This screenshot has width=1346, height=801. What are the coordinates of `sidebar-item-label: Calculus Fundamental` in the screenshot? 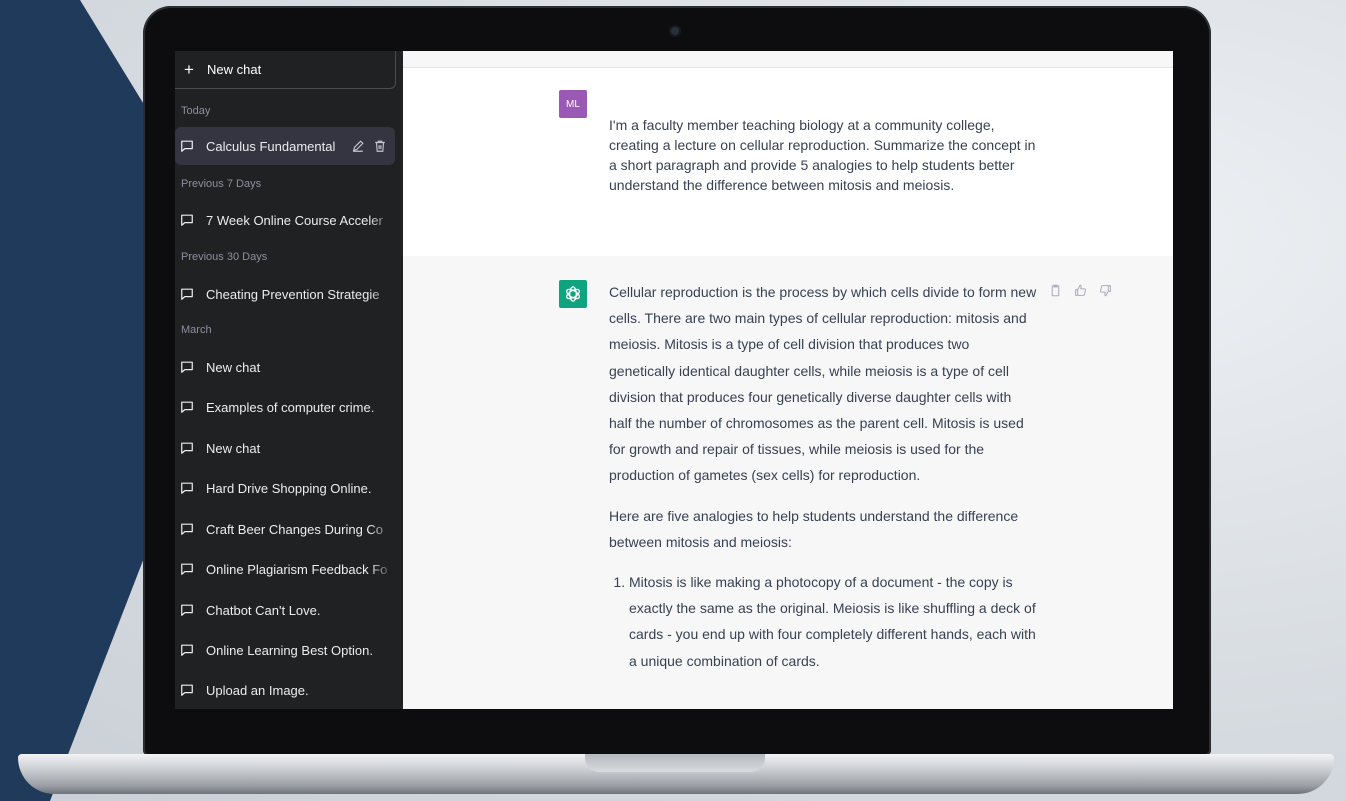 It's located at (271, 146).